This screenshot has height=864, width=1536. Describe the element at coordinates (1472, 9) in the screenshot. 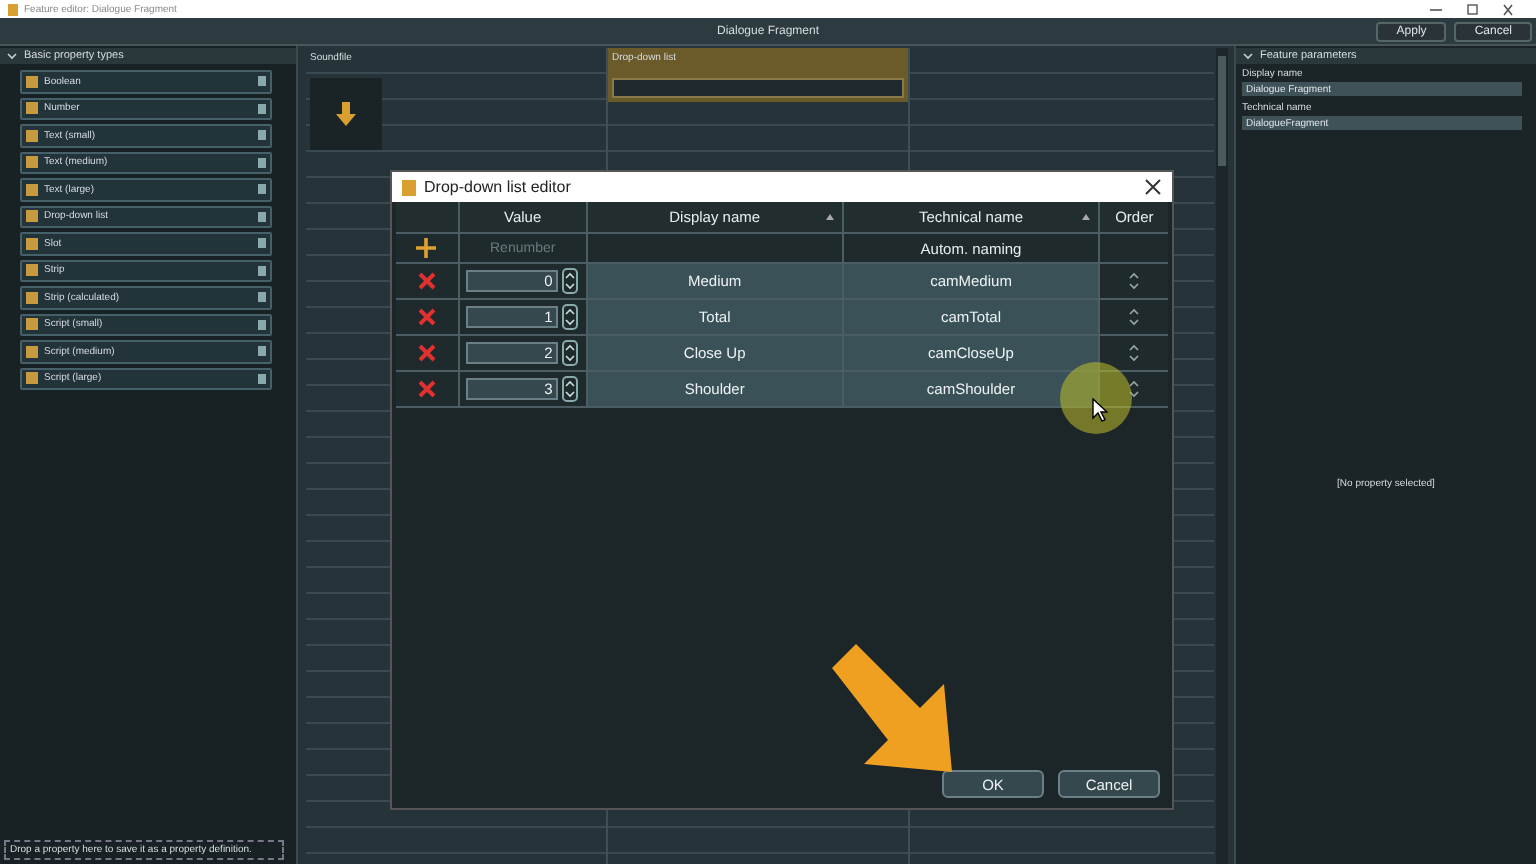

I see `restore-icon` at that location.